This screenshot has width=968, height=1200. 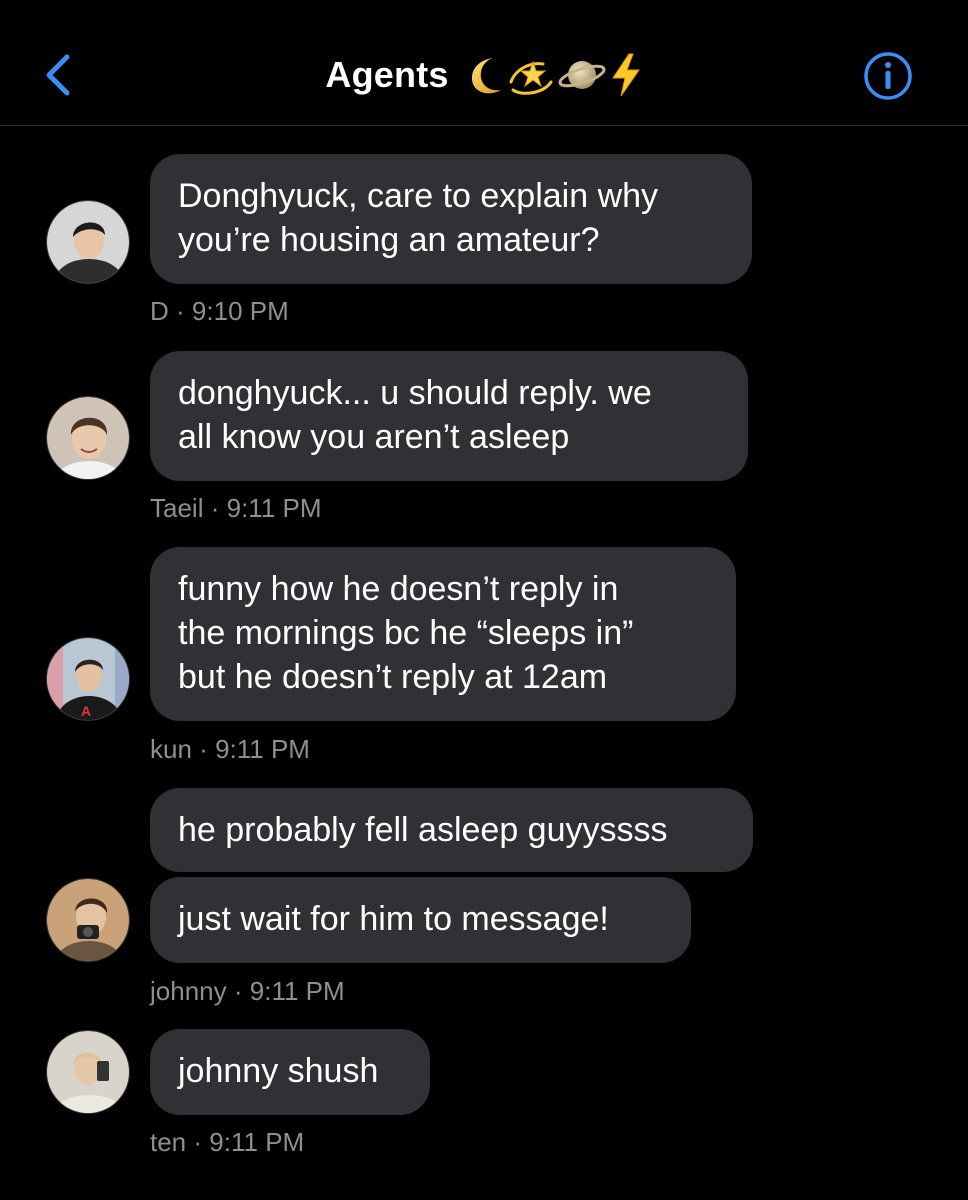 What do you see at coordinates (420, 920) in the screenshot?
I see `message-bubble: just wait for him to message!` at bounding box center [420, 920].